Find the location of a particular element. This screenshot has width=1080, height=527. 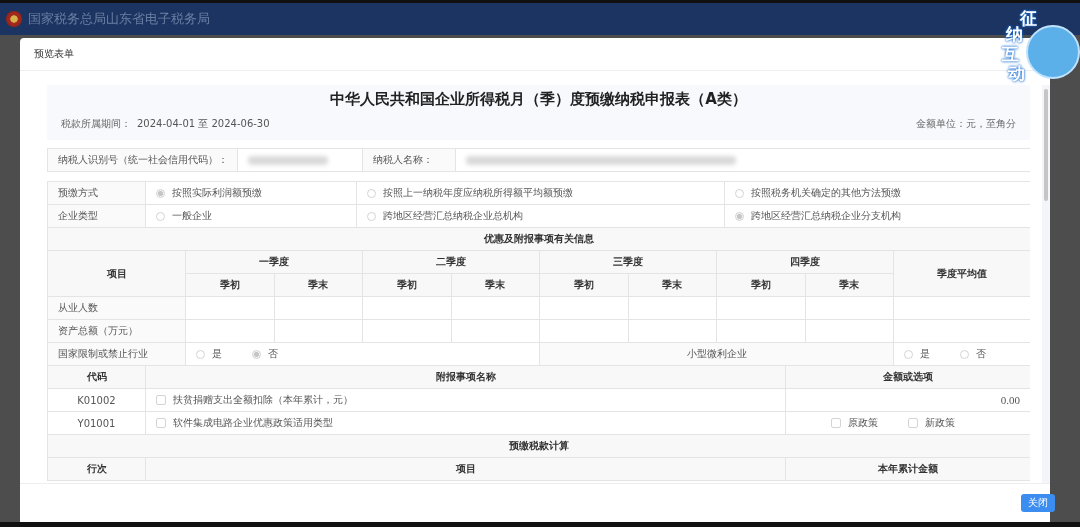

column-header: 二季度 is located at coordinates (451, 262).